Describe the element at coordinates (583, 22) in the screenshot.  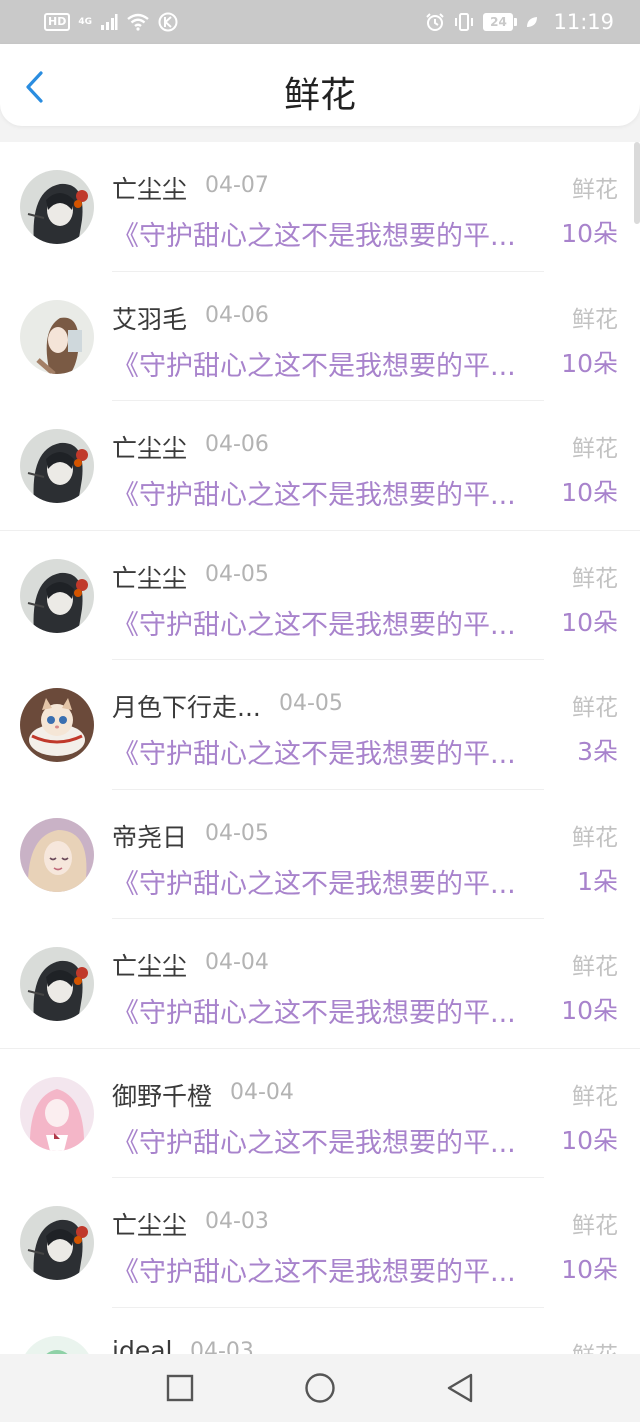
I see `clock-time: 11:19` at that location.